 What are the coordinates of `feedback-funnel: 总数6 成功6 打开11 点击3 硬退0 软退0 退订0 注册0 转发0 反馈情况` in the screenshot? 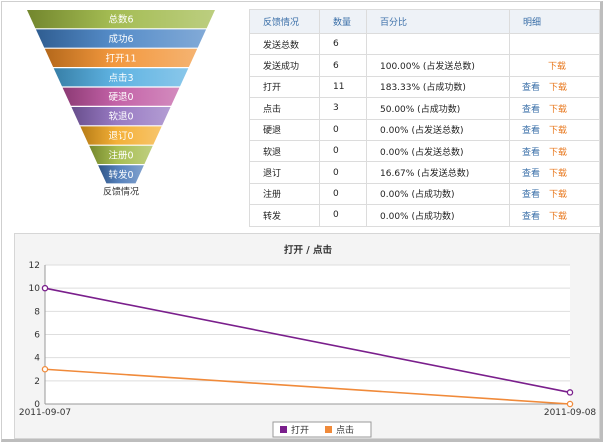 It's located at (121, 103).